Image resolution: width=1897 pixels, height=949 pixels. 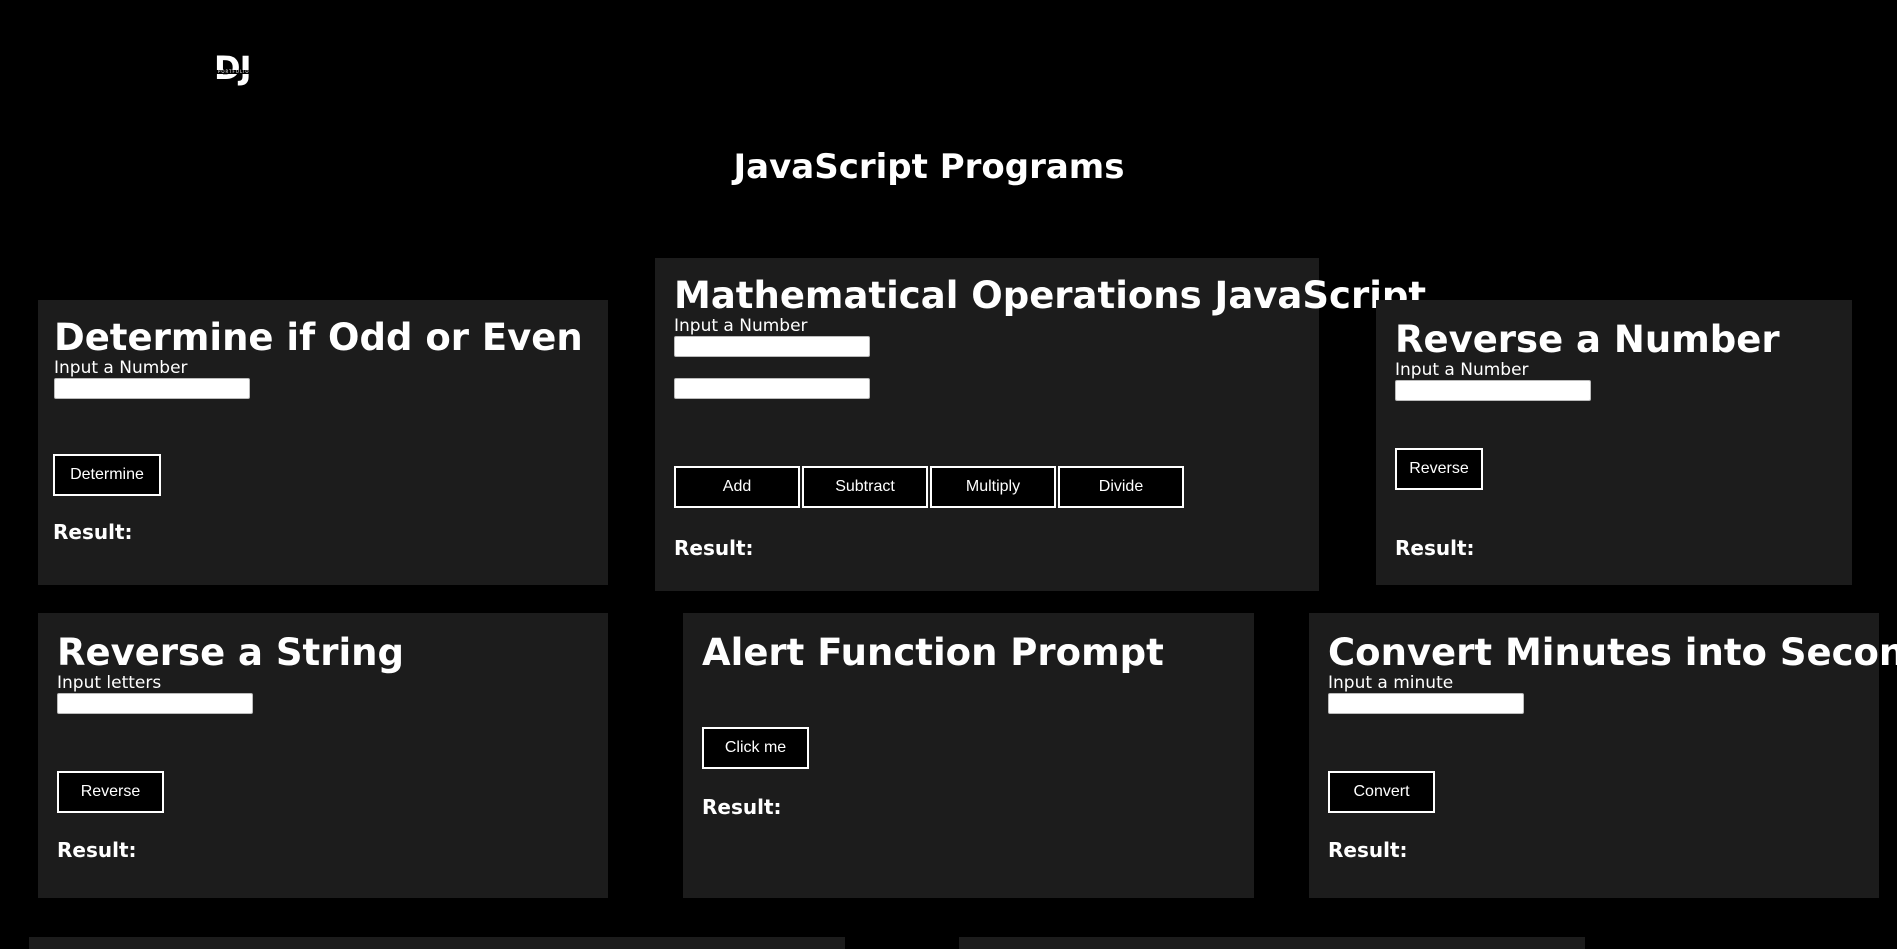 What do you see at coordinates (230, 652) in the screenshot?
I see `card-title: Reverse a String` at bounding box center [230, 652].